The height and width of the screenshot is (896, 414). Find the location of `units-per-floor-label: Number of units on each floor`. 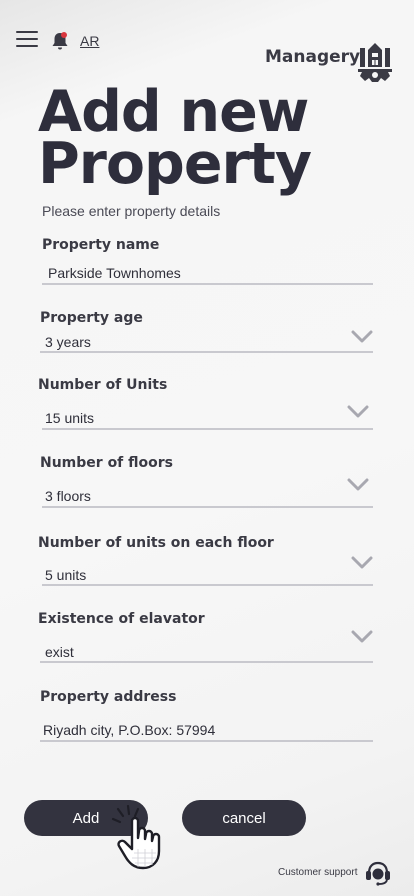

units-per-floor-label: Number of units on each floor is located at coordinates (156, 543).